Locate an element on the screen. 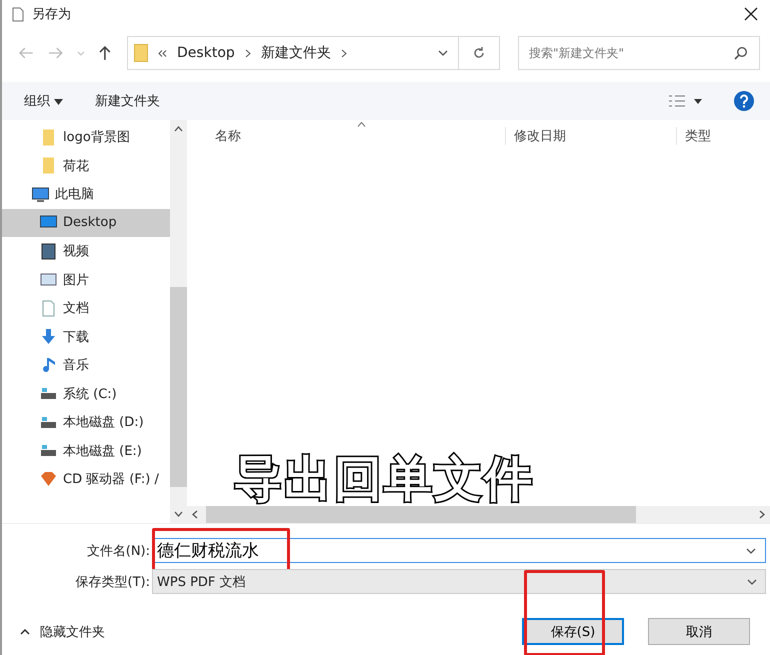 Image resolution: width=770 pixels, height=655 pixels. sidebar-item: 本地磁盘 (D:) is located at coordinates (86, 422).